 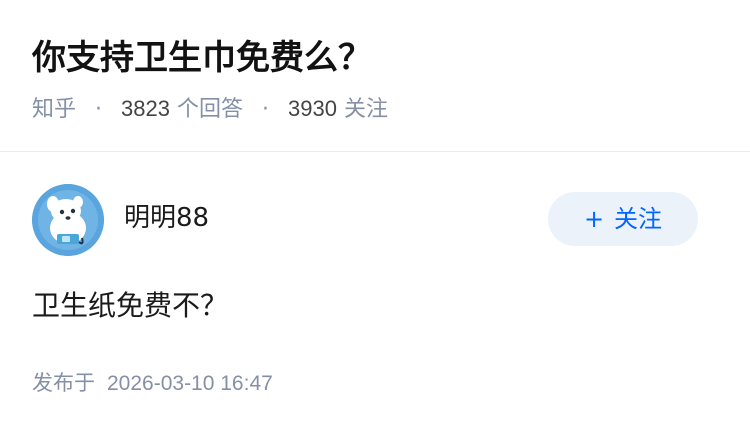 I want to click on question-title: 你支持卫生巾免费么？, so click(x=202, y=58).